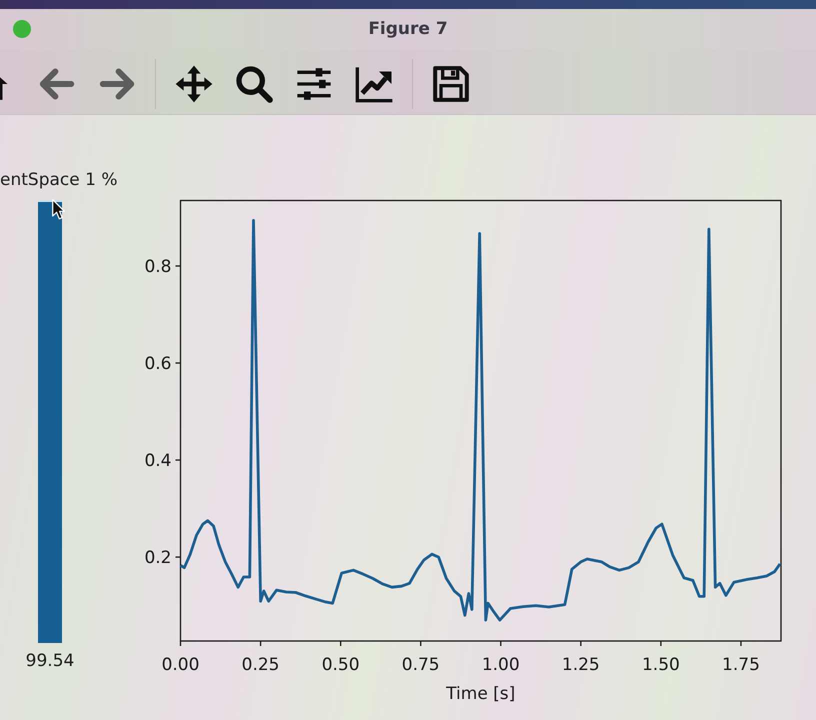 The image size is (816, 720). Describe the element at coordinates (741, 665) in the screenshot. I see `x-tick-label: 1.75` at that location.